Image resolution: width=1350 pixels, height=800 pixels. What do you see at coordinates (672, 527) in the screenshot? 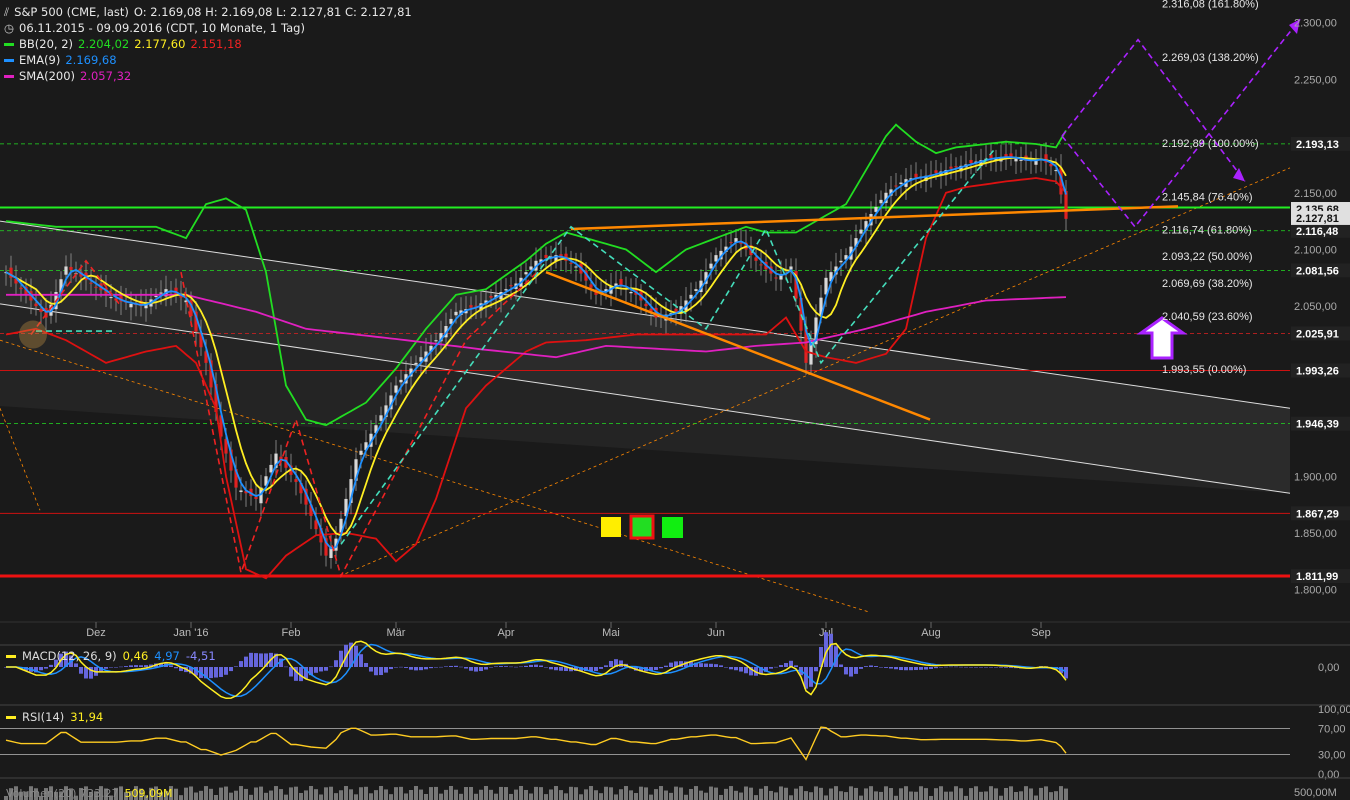
I see `green-signal-square` at bounding box center [672, 527].